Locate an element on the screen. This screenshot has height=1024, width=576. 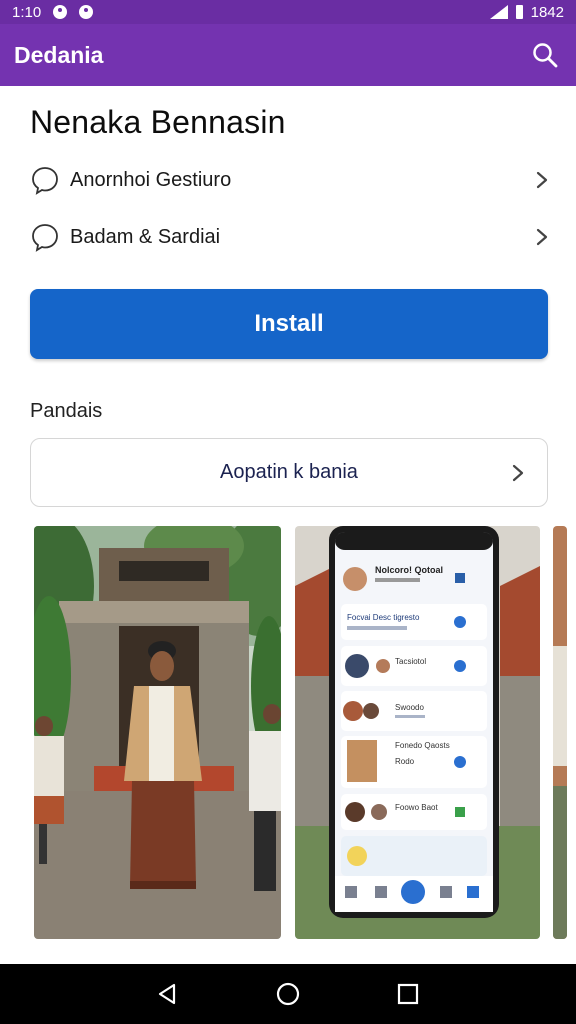
system-nav-bar is located at coordinates (288, 994).